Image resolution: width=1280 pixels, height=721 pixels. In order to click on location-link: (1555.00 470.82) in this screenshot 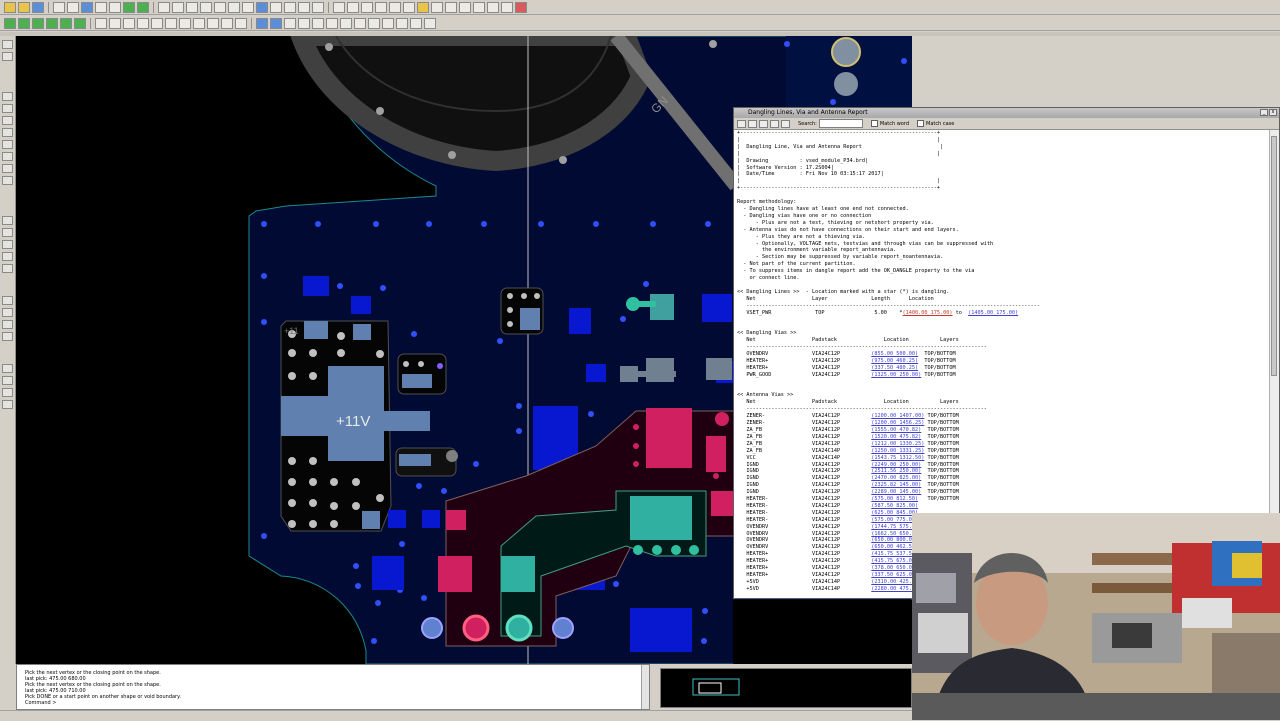, I will do `click(896, 430)`.